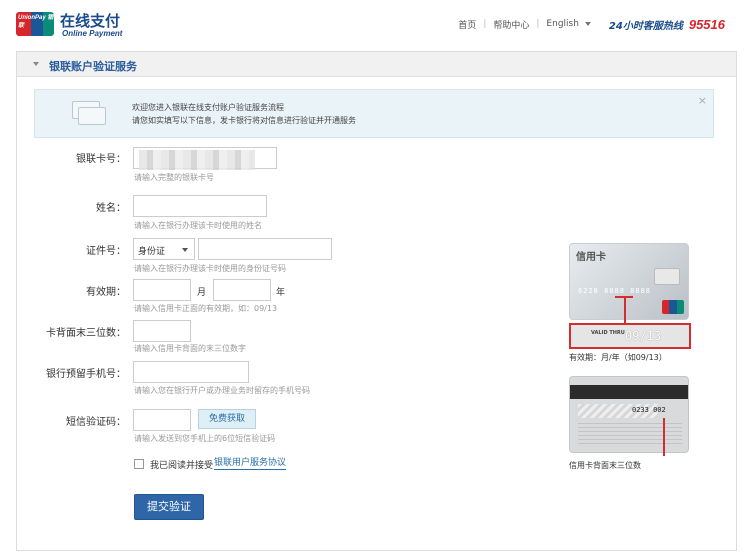  What do you see at coordinates (629, 392) in the screenshot?
I see `magnetic-stripe` at bounding box center [629, 392].